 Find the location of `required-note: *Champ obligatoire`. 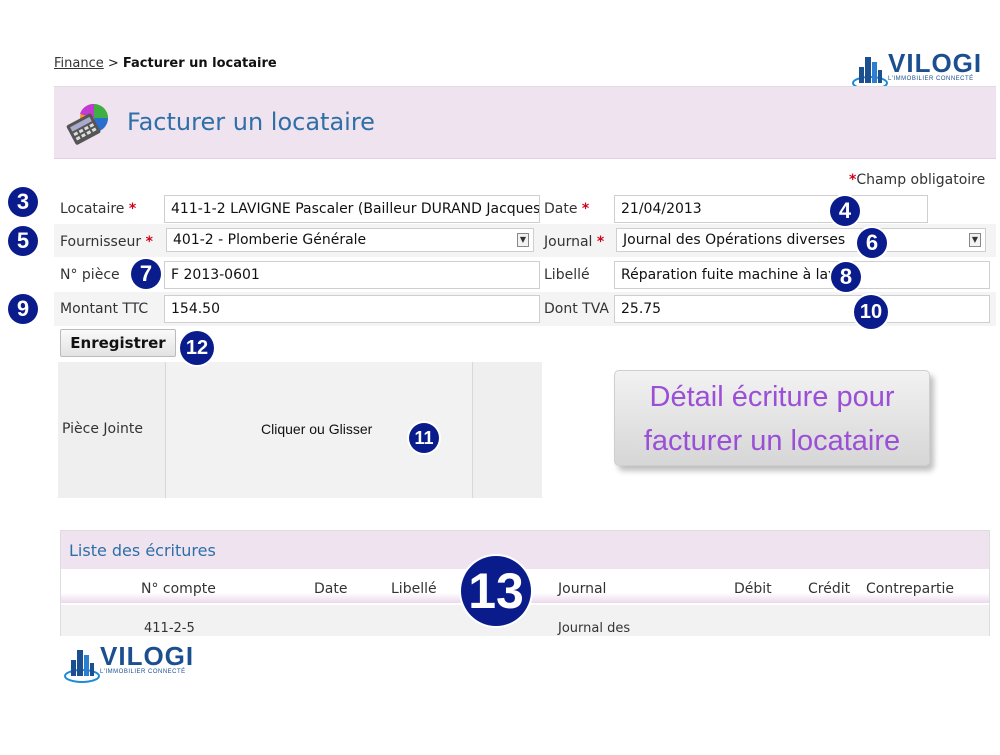

required-note: *Champ obligatoire is located at coordinates (917, 180).